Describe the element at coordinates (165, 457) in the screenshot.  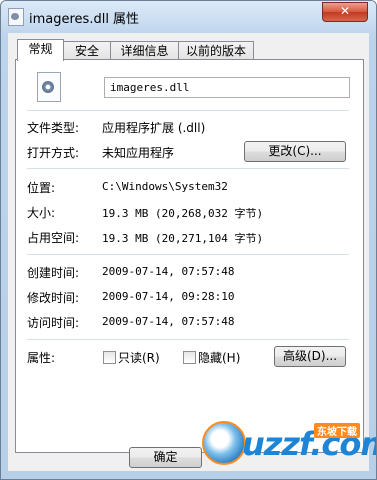
I see `ok-button: 确定` at that location.